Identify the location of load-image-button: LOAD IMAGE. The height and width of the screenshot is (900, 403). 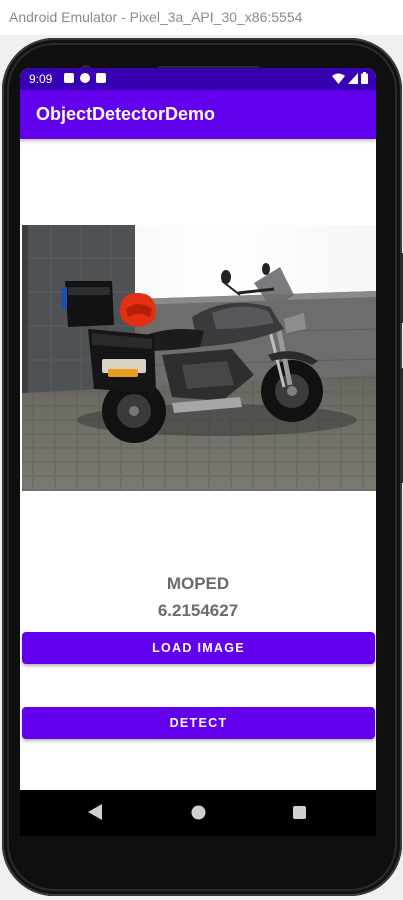
(198, 648).